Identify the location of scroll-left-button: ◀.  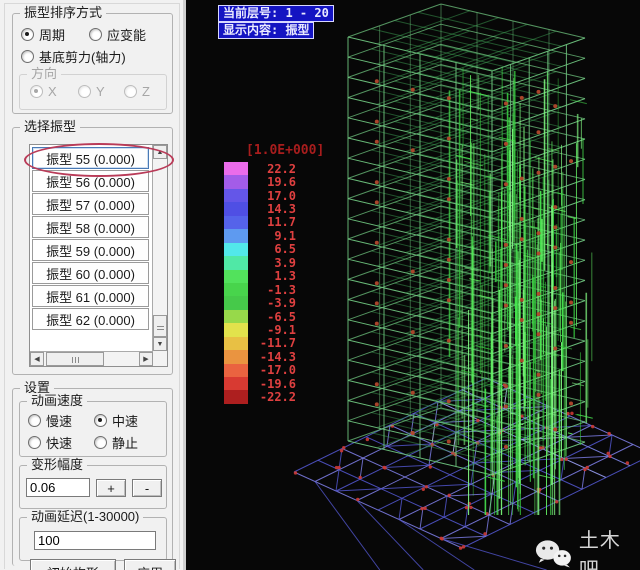
(37, 359).